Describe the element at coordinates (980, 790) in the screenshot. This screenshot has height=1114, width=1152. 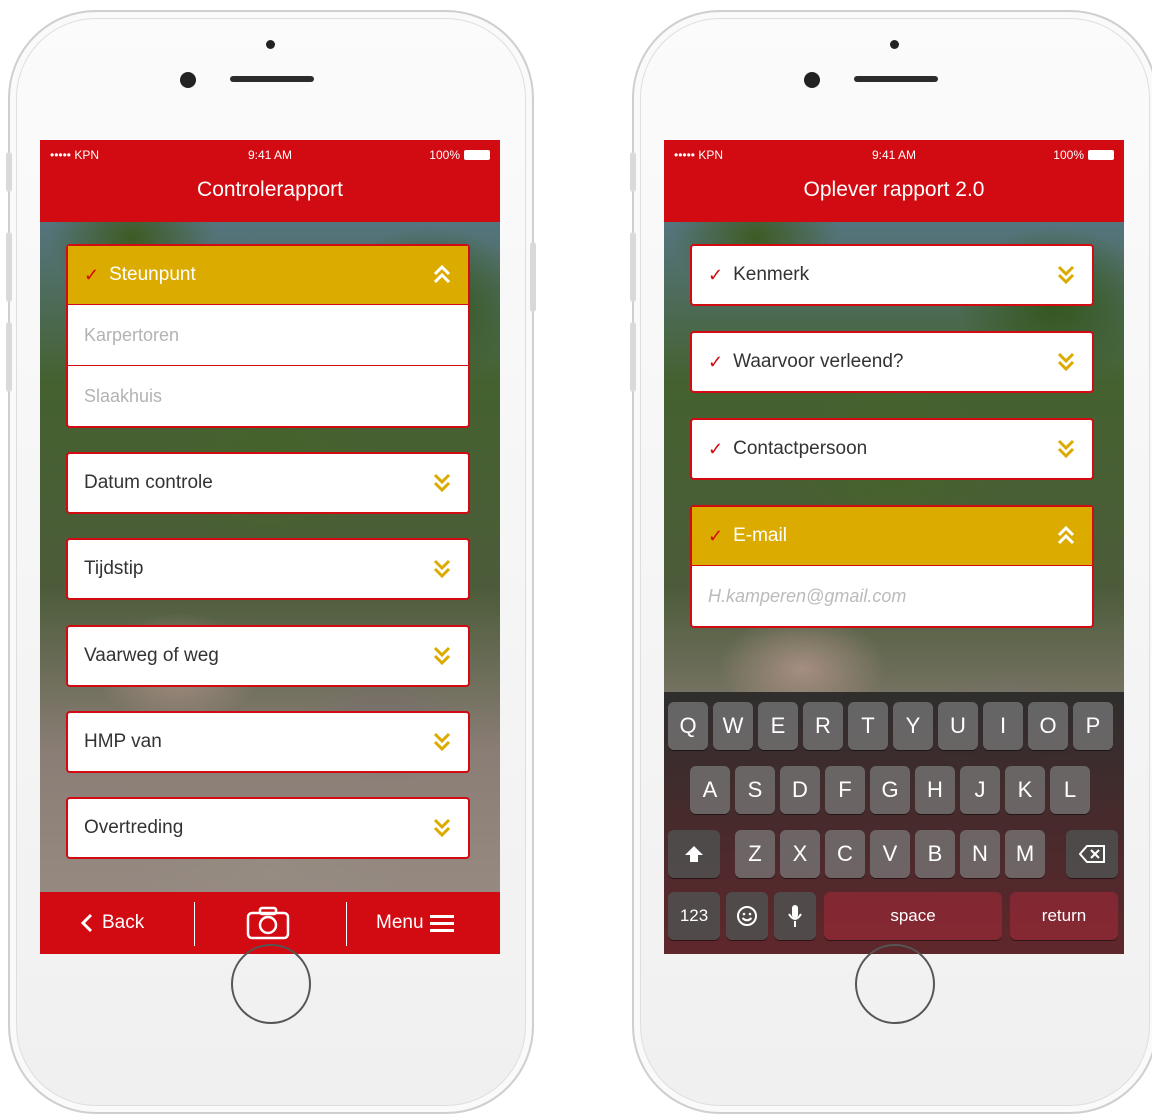
I see `key-j: J` at that location.